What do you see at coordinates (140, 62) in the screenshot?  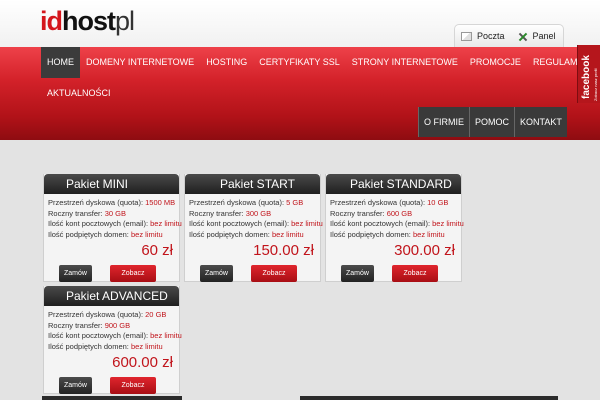 I see `nav-domains: DOMENY INTERNETOWE` at bounding box center [140, 62].